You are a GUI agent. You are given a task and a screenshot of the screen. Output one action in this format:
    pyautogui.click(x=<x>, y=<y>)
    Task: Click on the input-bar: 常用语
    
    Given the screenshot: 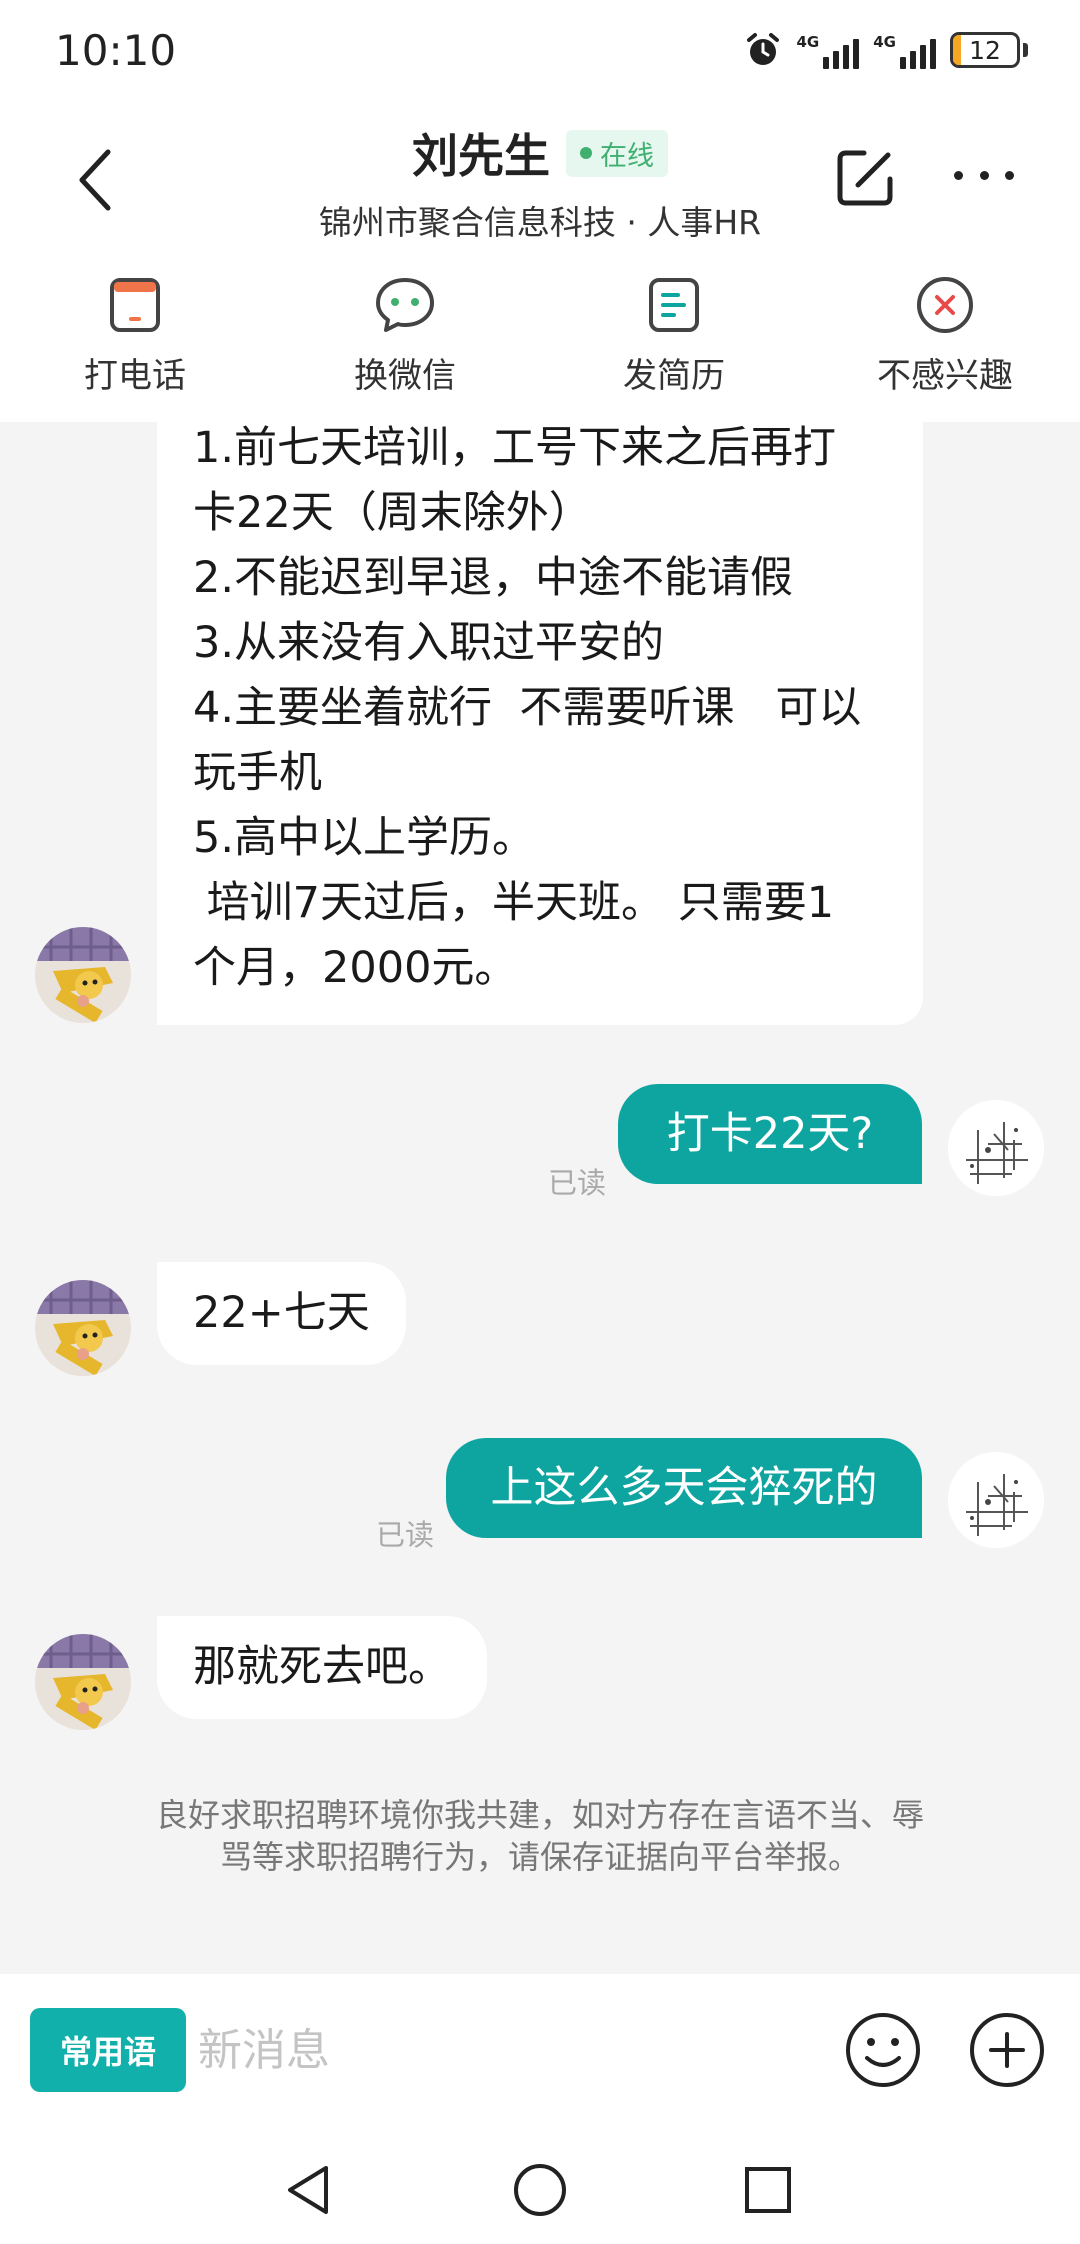 What is the action you would take?
    pyautogui.click(x=540, y=2056)
    